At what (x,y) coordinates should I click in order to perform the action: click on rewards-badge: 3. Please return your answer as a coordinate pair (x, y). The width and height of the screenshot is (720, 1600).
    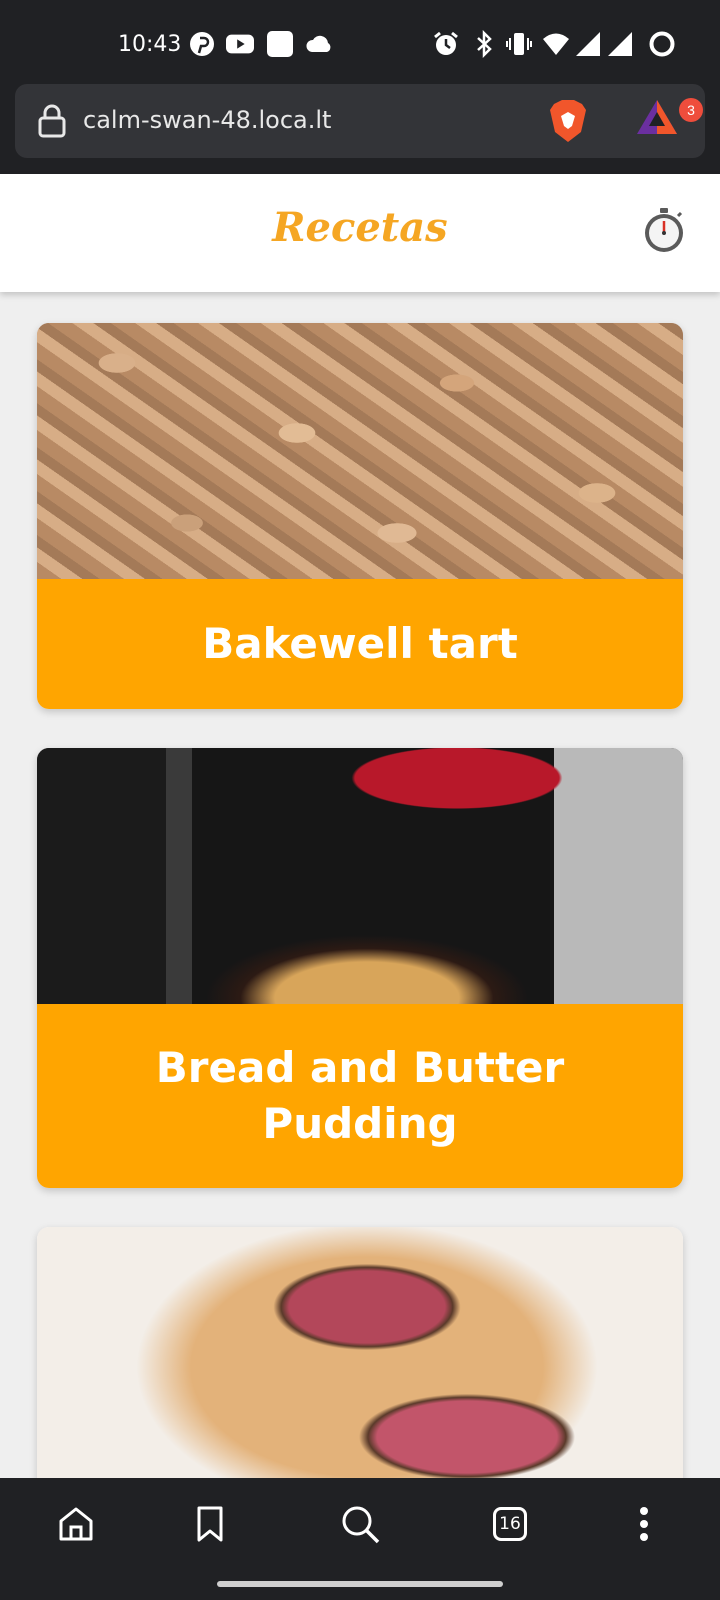
    Looking at the image, I should click on (691, 110).